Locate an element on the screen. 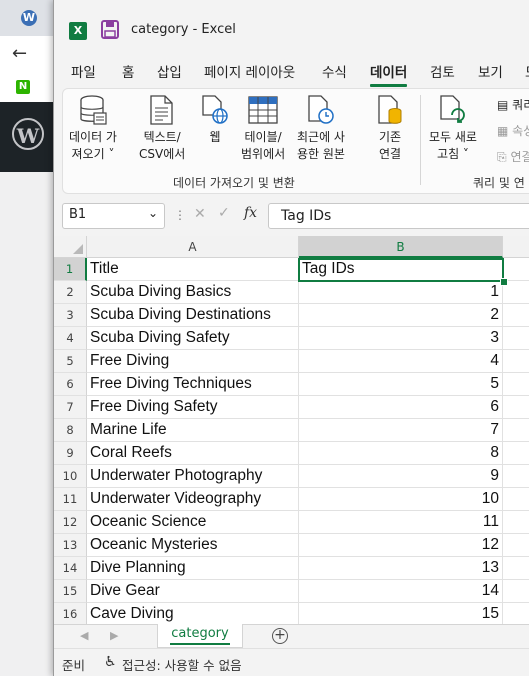 Image resolution: width=529 pixels, height=676 pixels. row-header: 8 is located at coordinates (70, 430).